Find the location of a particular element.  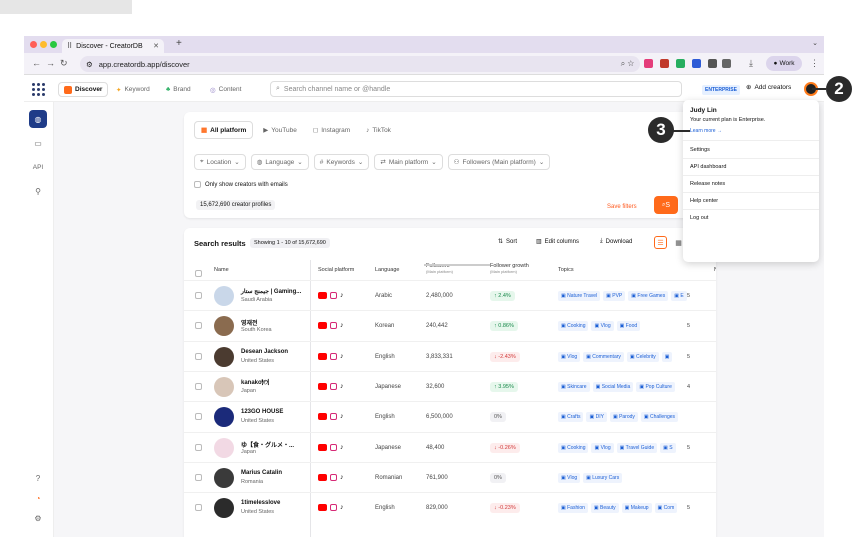

col-growth: Follower growth (Main platform) is located at coordinates (509, 268).